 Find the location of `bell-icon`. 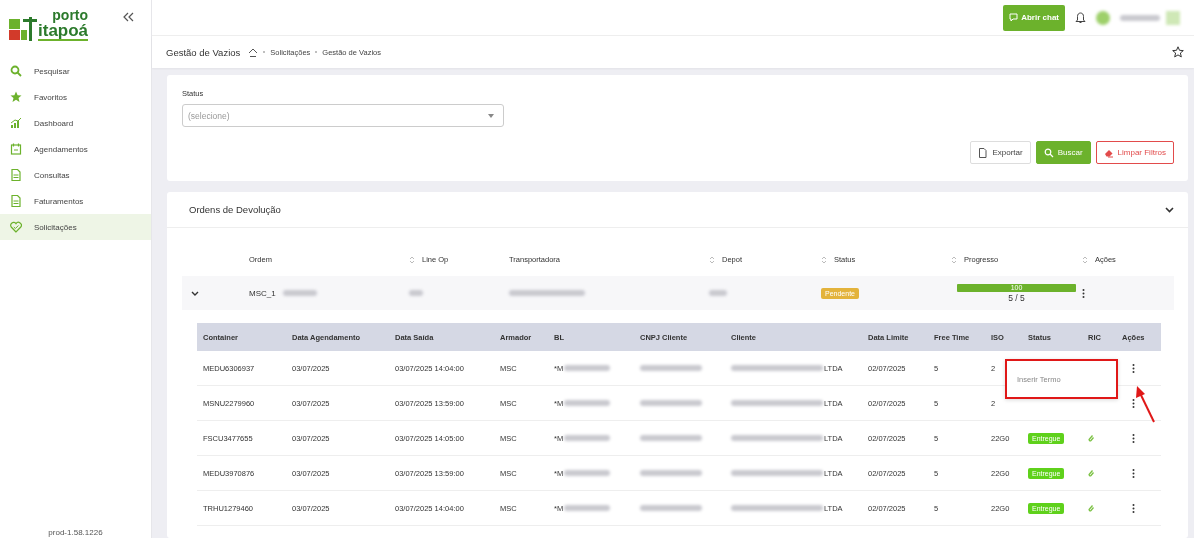

bell-icon is located at coordinates (1080, 17).